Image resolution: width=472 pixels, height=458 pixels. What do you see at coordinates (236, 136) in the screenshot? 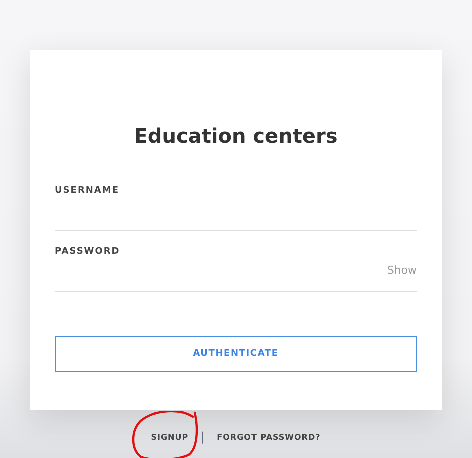
I see `page-title: Education centers` at bounding box center [236, 136].